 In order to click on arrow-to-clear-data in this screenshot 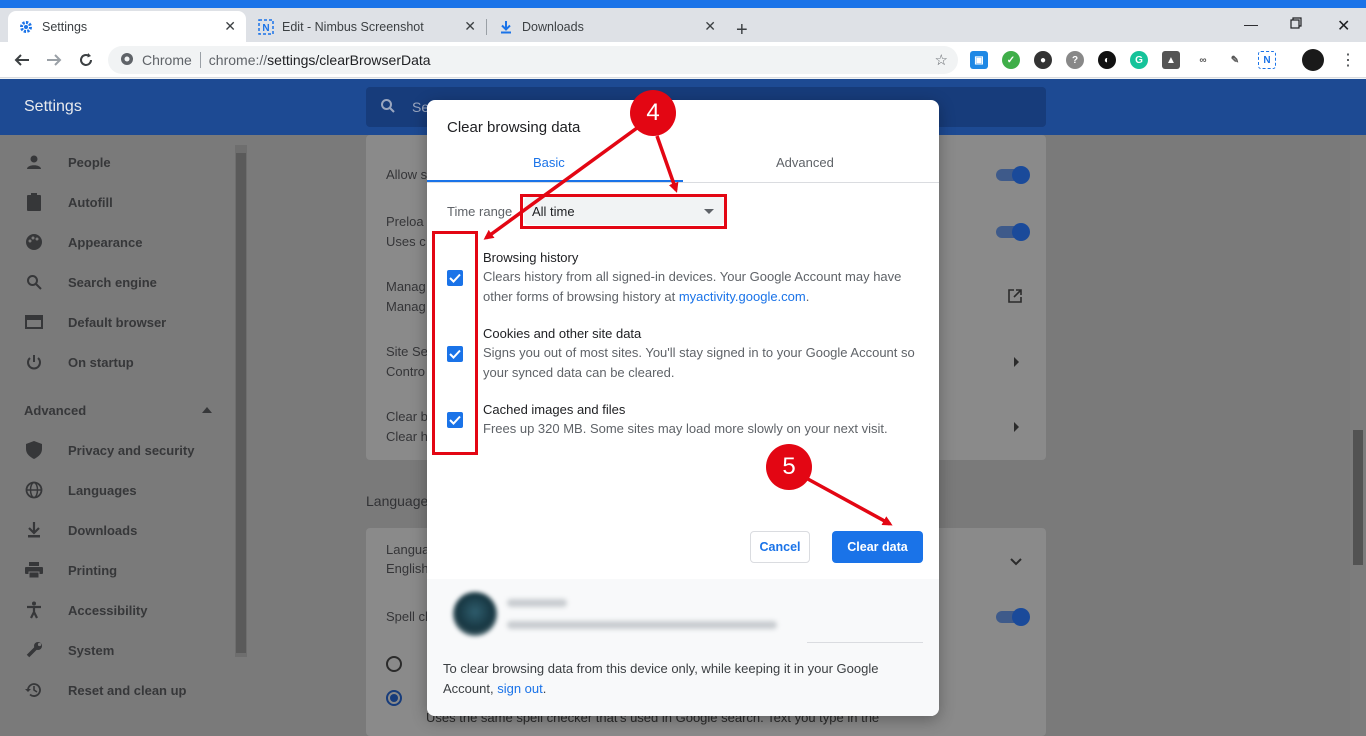, I will do `click(849, 501)`.